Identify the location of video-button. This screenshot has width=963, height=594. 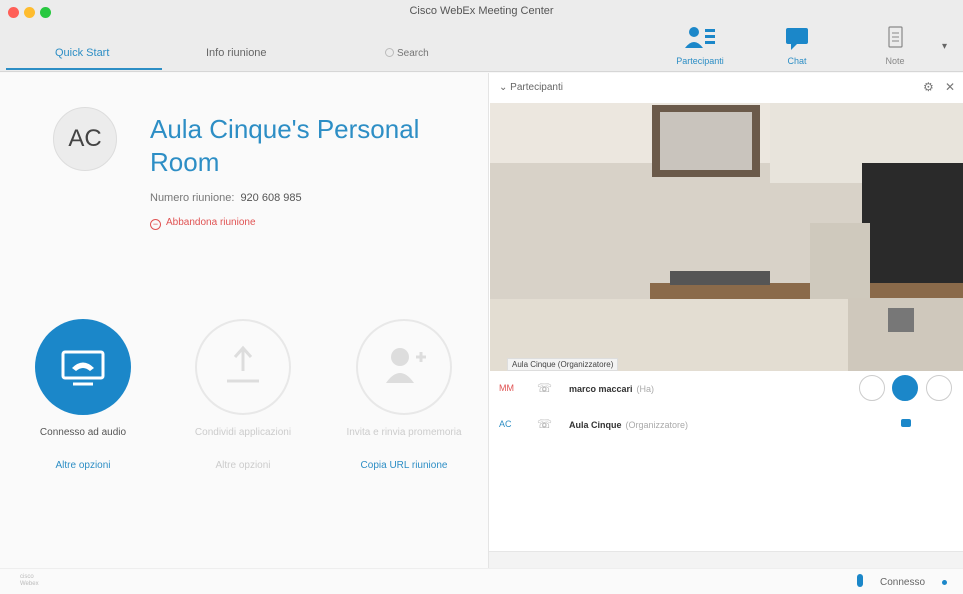
(905, 388).